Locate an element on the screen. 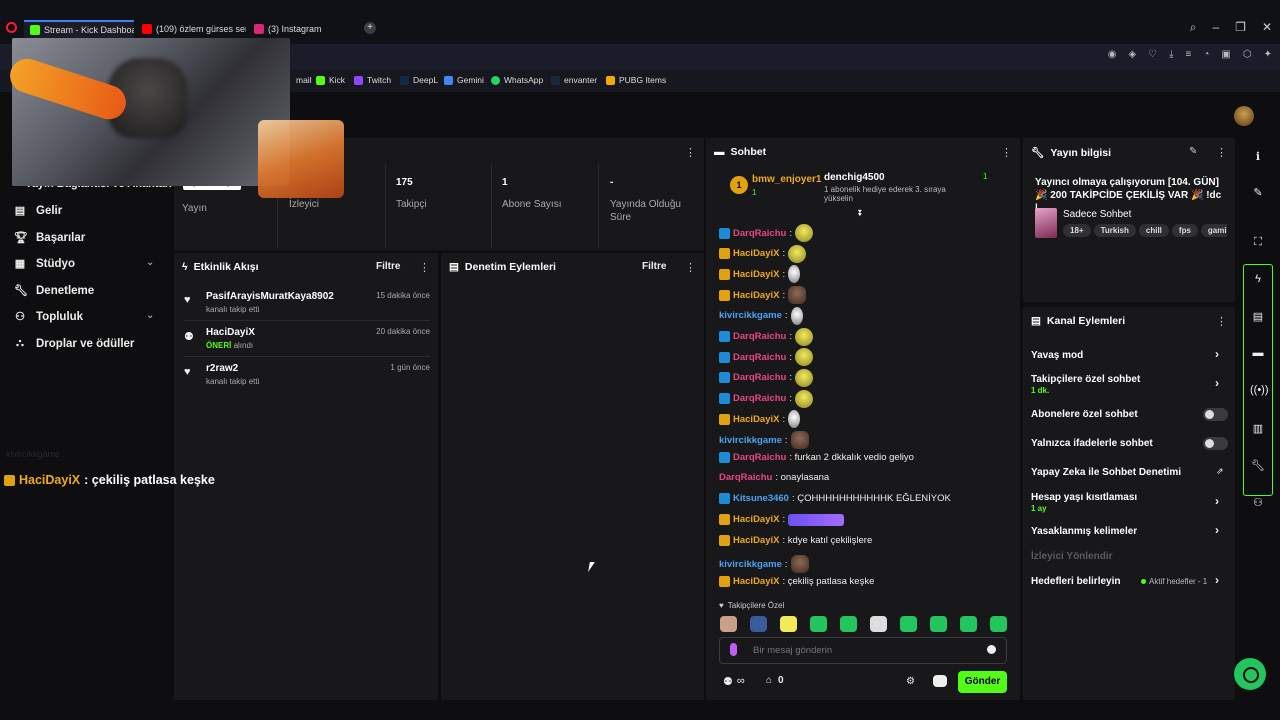 This screenshot has width=1280, height=720. category-name: Sadece Sohbet is located at coordinates (1097, 214).